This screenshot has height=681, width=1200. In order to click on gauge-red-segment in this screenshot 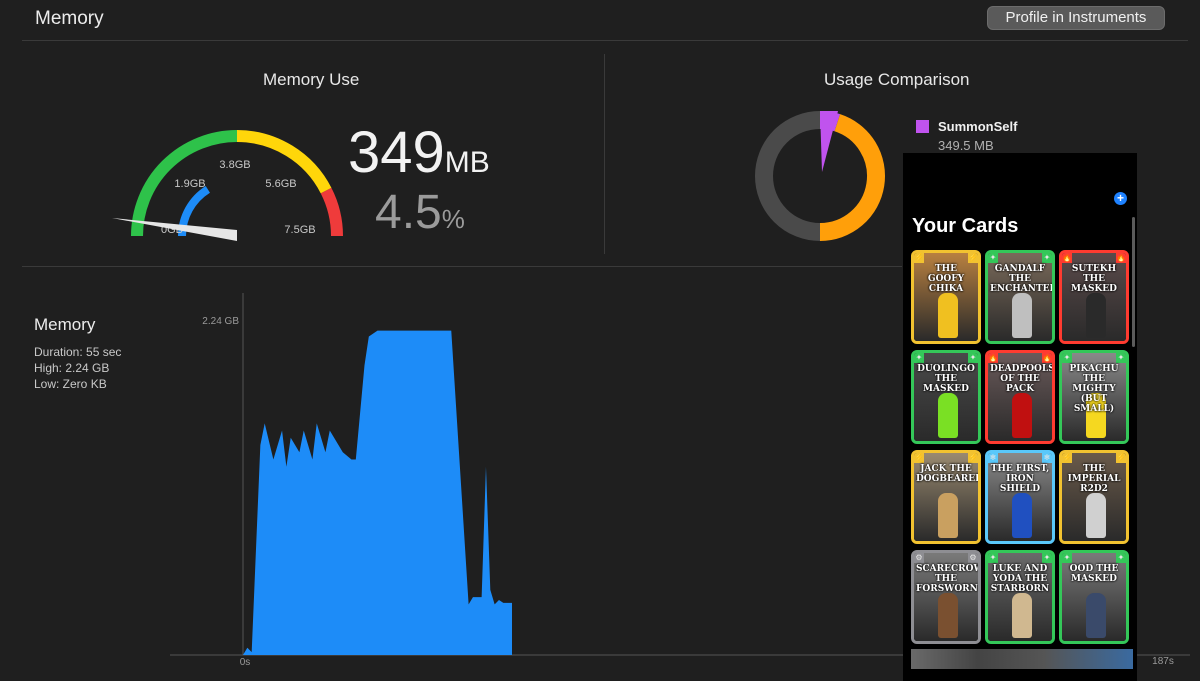, I will do `click(331, 212)`.